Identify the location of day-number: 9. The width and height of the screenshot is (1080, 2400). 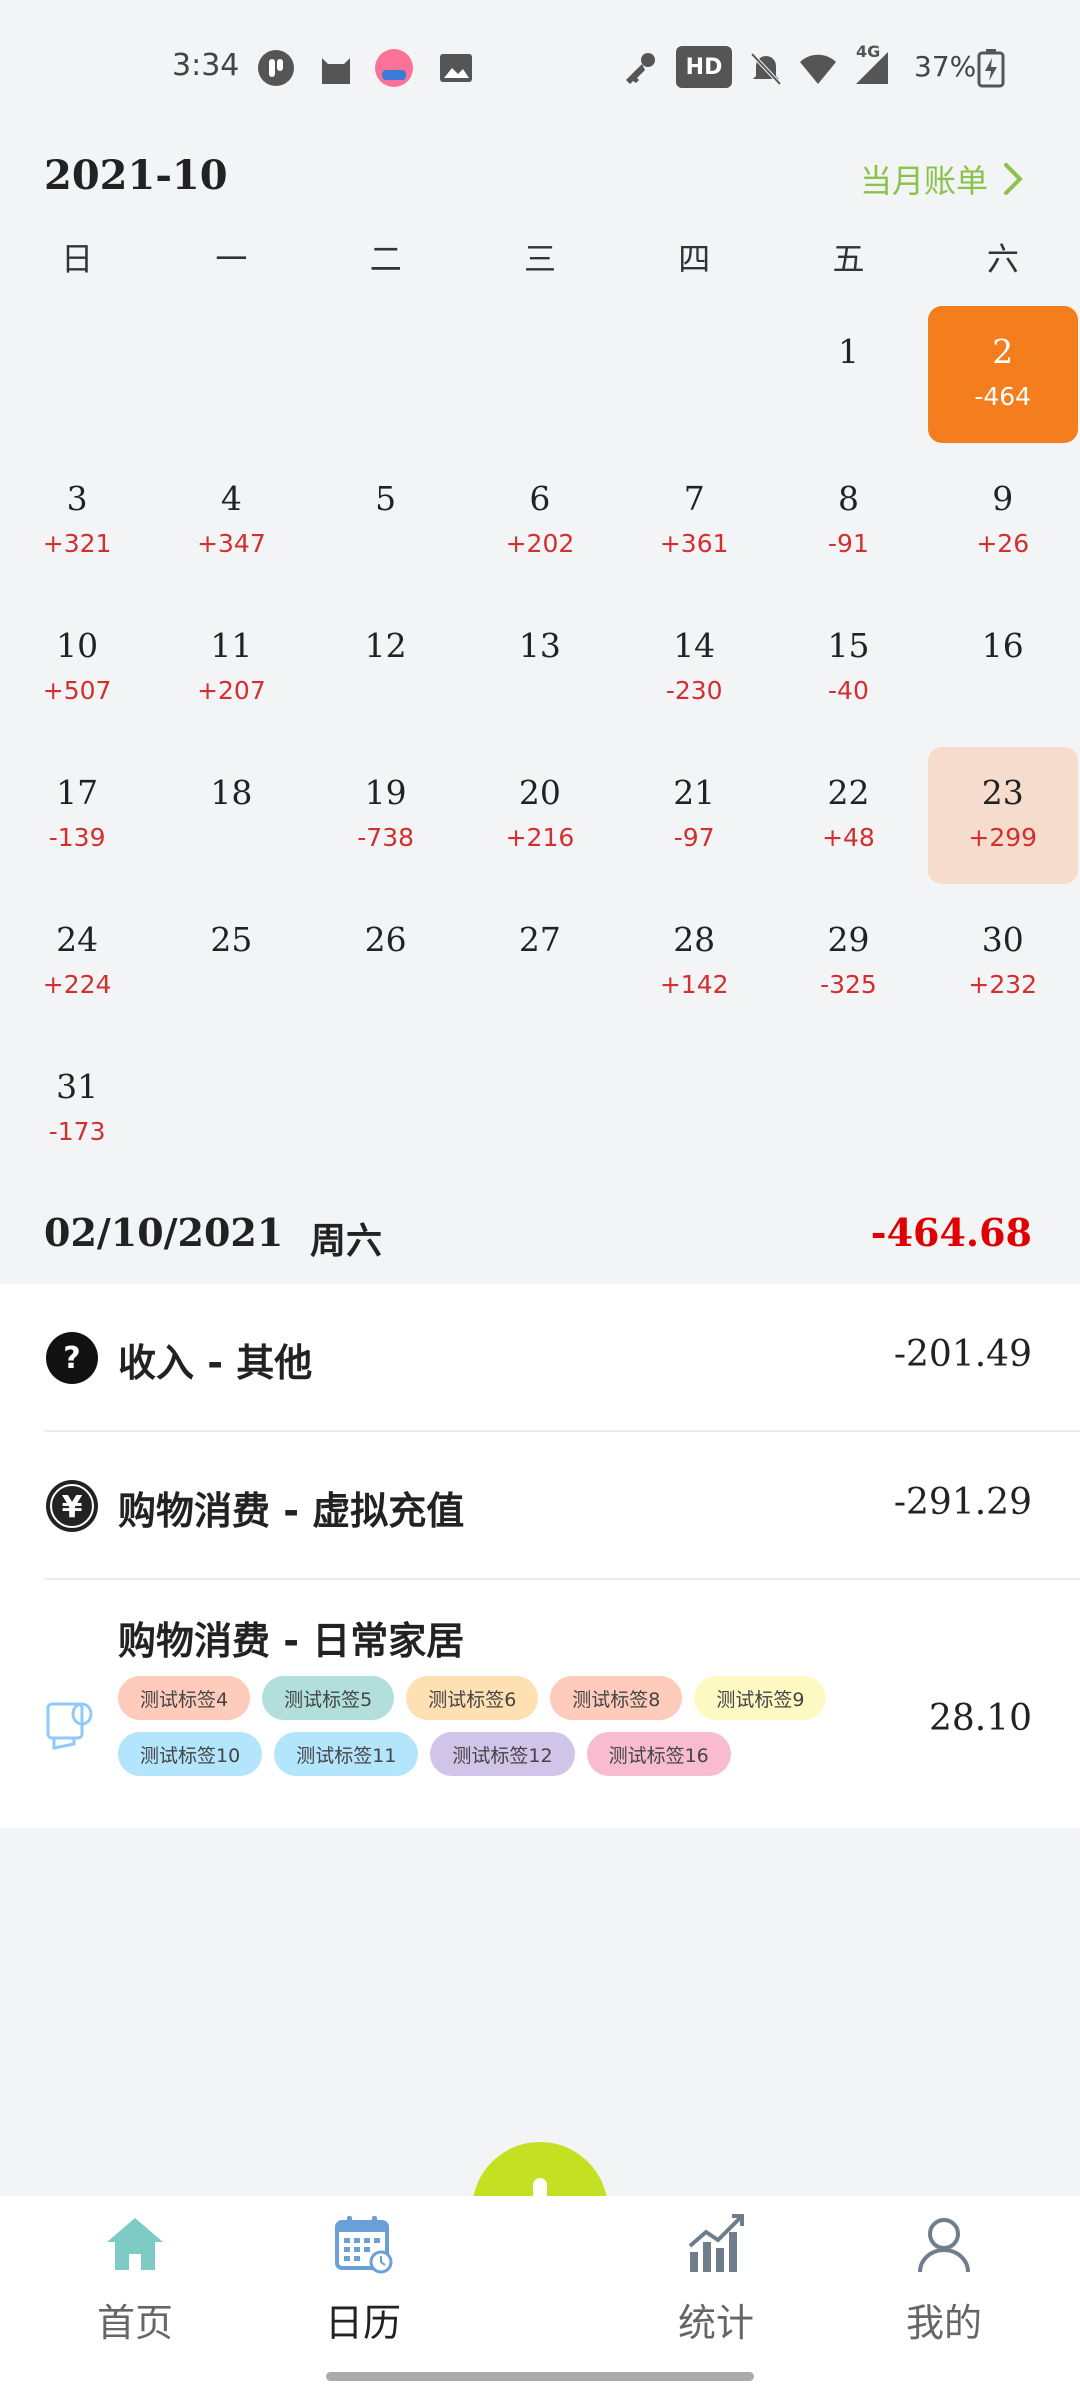
(1003, 498).